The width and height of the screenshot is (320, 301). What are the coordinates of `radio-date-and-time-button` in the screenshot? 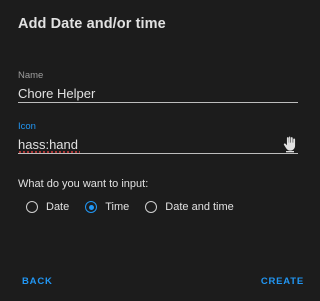 It's located at (151, 207).